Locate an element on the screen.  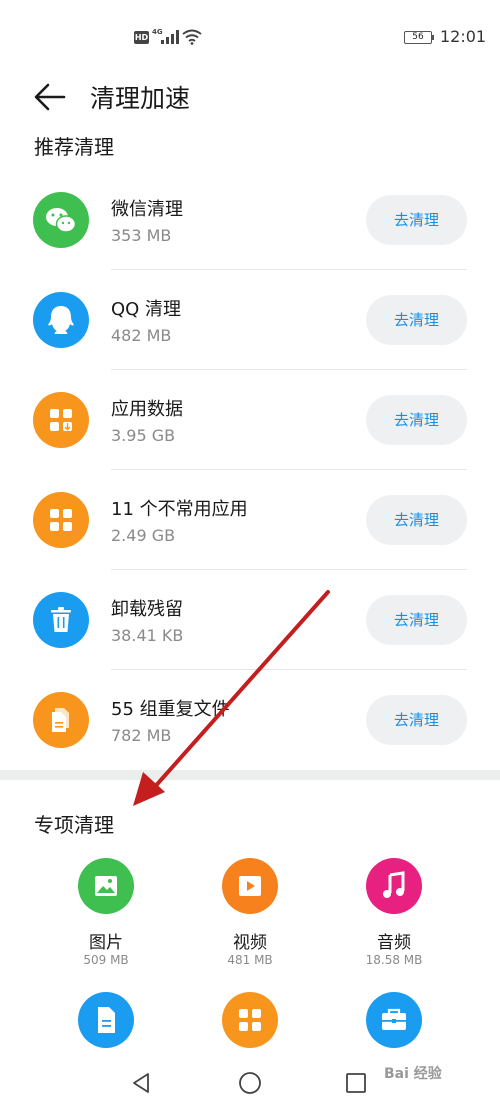
list-item: 11 个不常用应用 2.49 GB 去清理 is located at coordinates (250, 520).